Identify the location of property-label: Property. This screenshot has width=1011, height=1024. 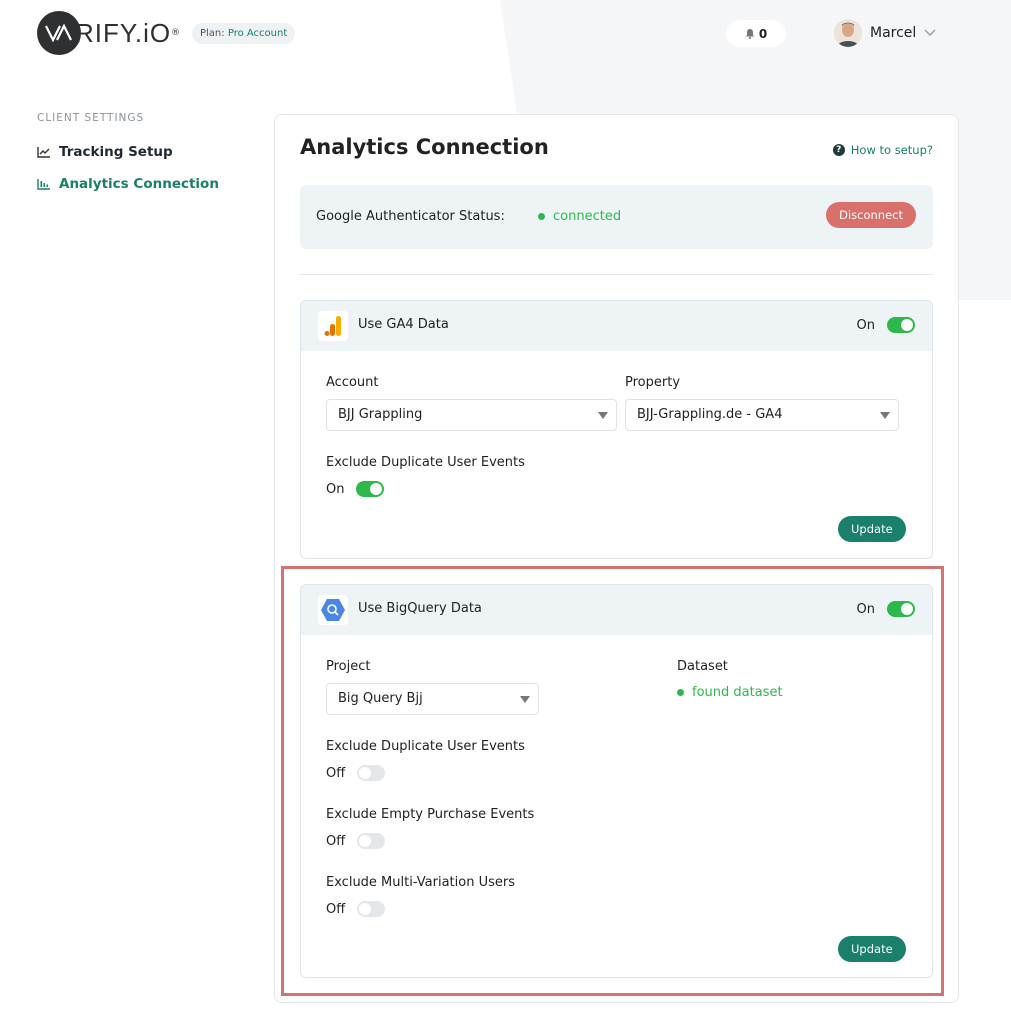
(653, 382).